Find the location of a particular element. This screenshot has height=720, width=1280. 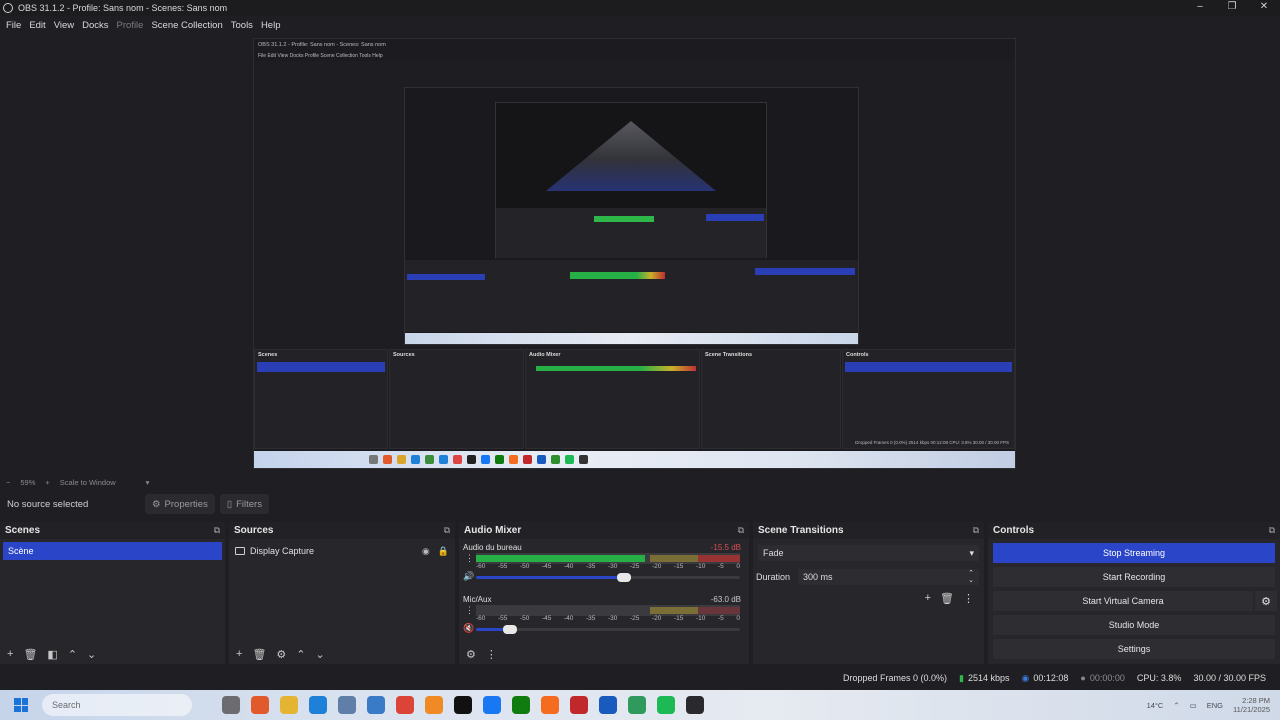

app-icon-a is located at coordinates (550, 705).